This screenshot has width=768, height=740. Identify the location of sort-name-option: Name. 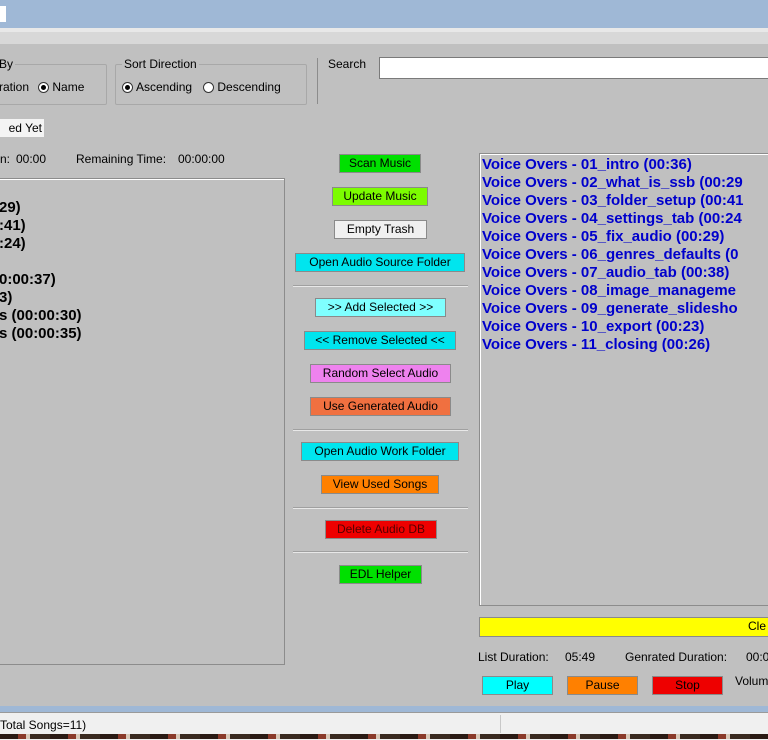
(61, 87).